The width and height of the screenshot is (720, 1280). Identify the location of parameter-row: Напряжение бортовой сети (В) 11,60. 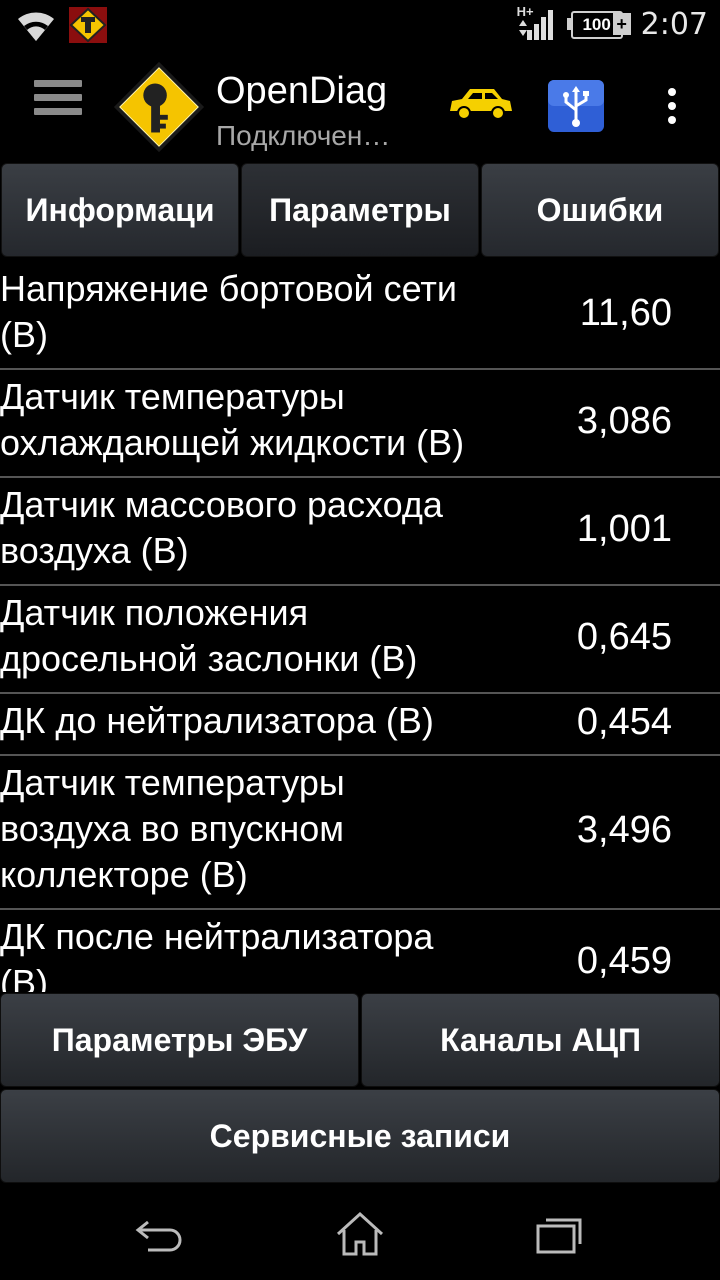
(360, 316).